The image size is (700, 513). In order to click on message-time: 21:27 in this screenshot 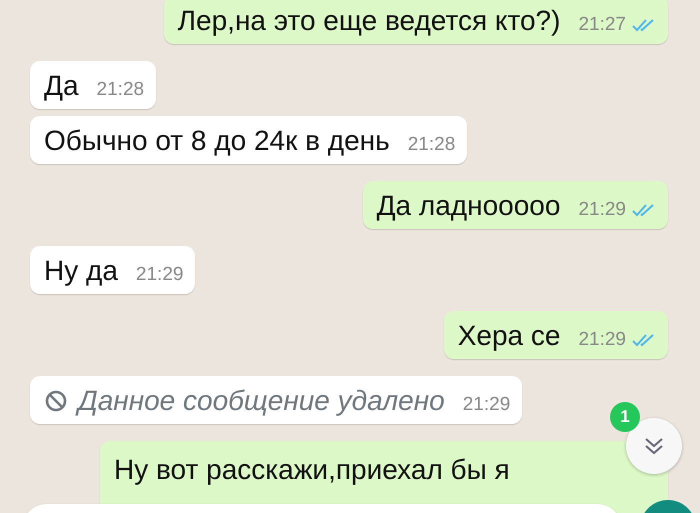, I will do `click(602, 25)`.